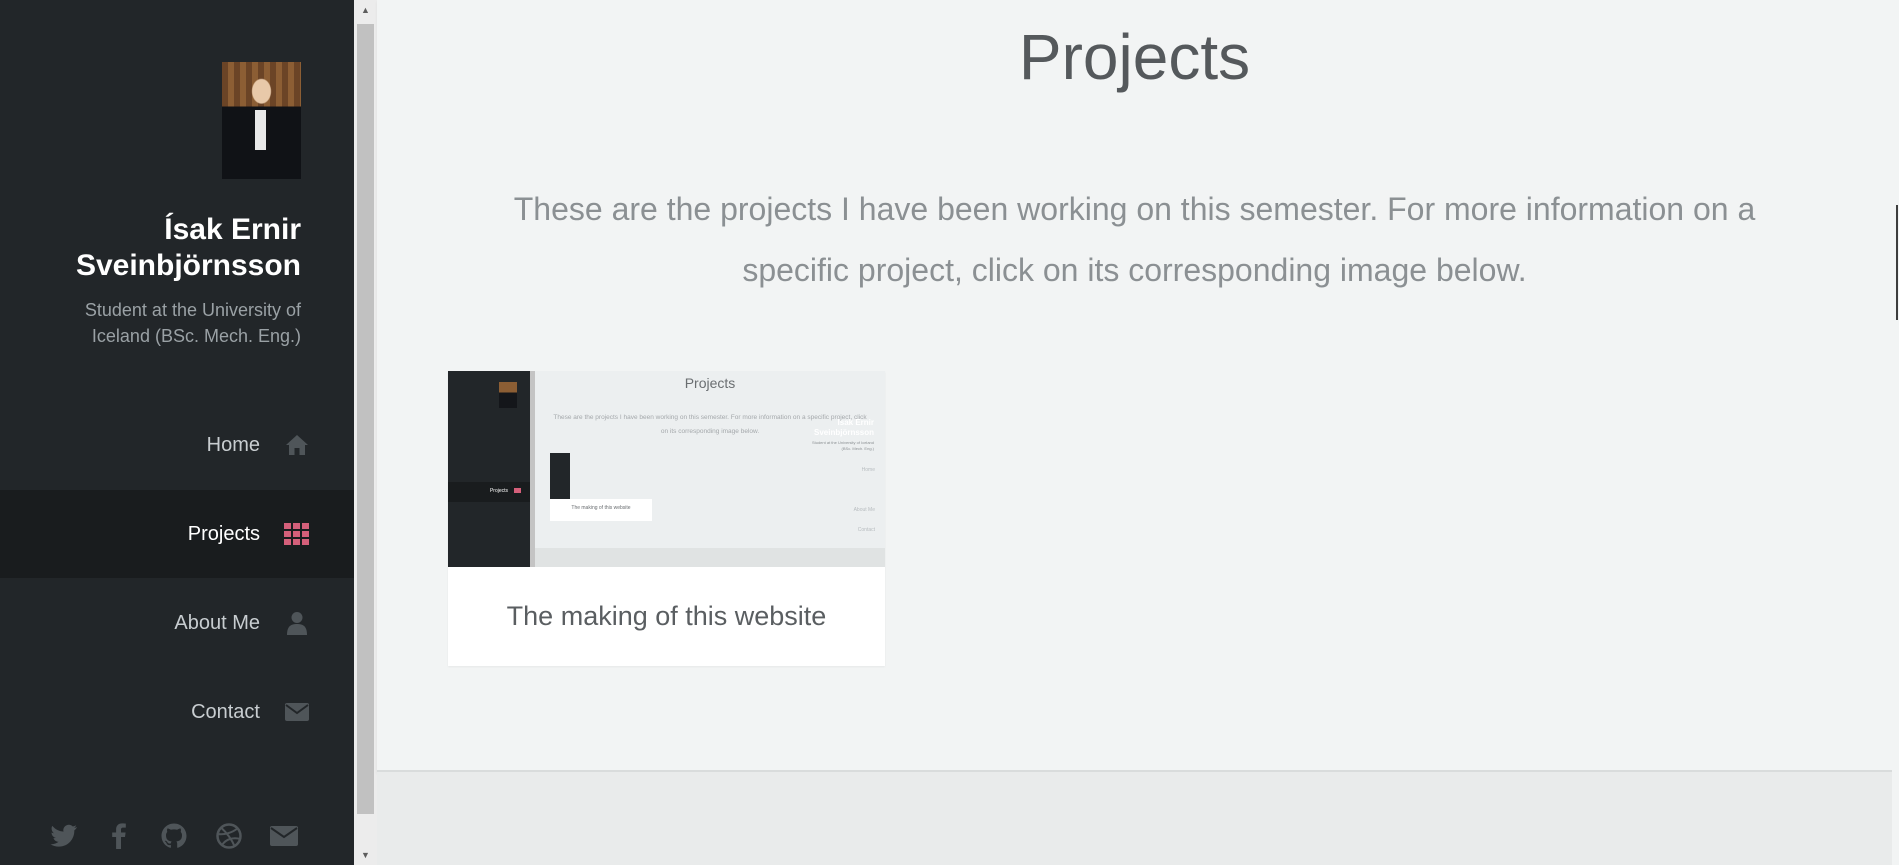 The height and width of the screenshot is (865, 1899). I want to click on thumbnail-avatar, so click(508, 395).